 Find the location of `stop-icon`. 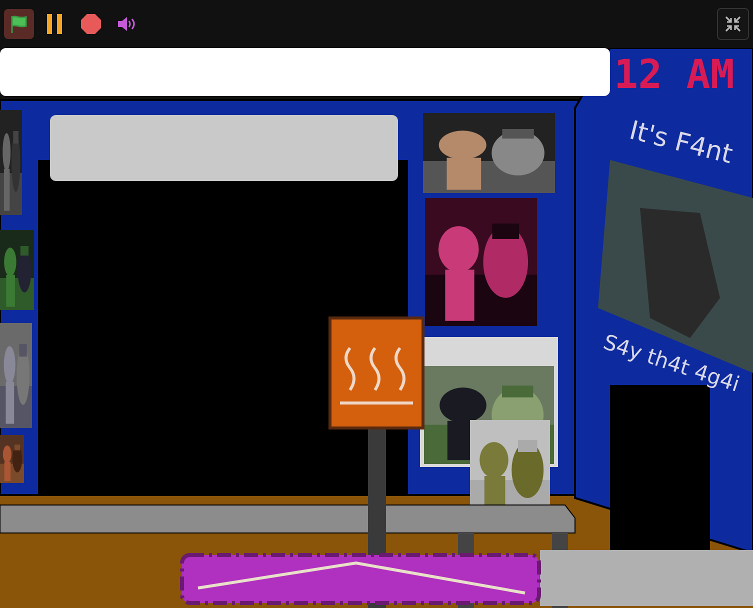

stop-icon is located at coordinates (91, 24).